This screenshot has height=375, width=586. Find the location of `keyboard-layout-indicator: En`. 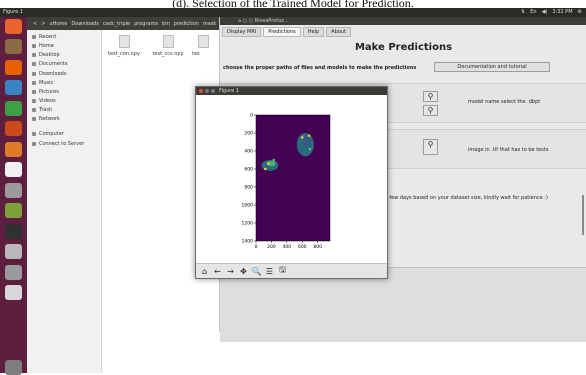

keyboard-layout-indicator: En is located at coordinates (533, 12).